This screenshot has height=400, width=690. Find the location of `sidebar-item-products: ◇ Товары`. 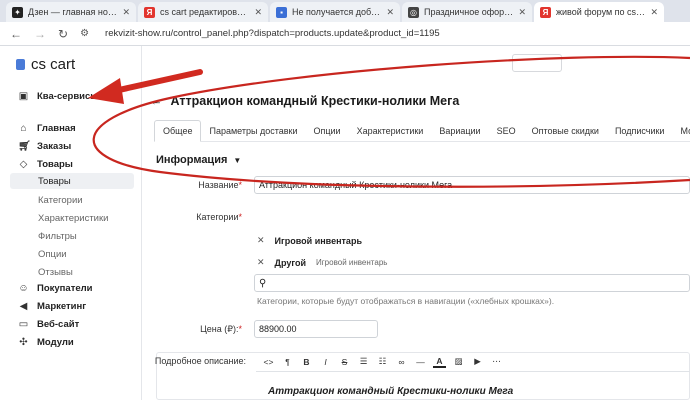

sidebar-item-products: ◇ Товары is located at coordinates (72, 164).